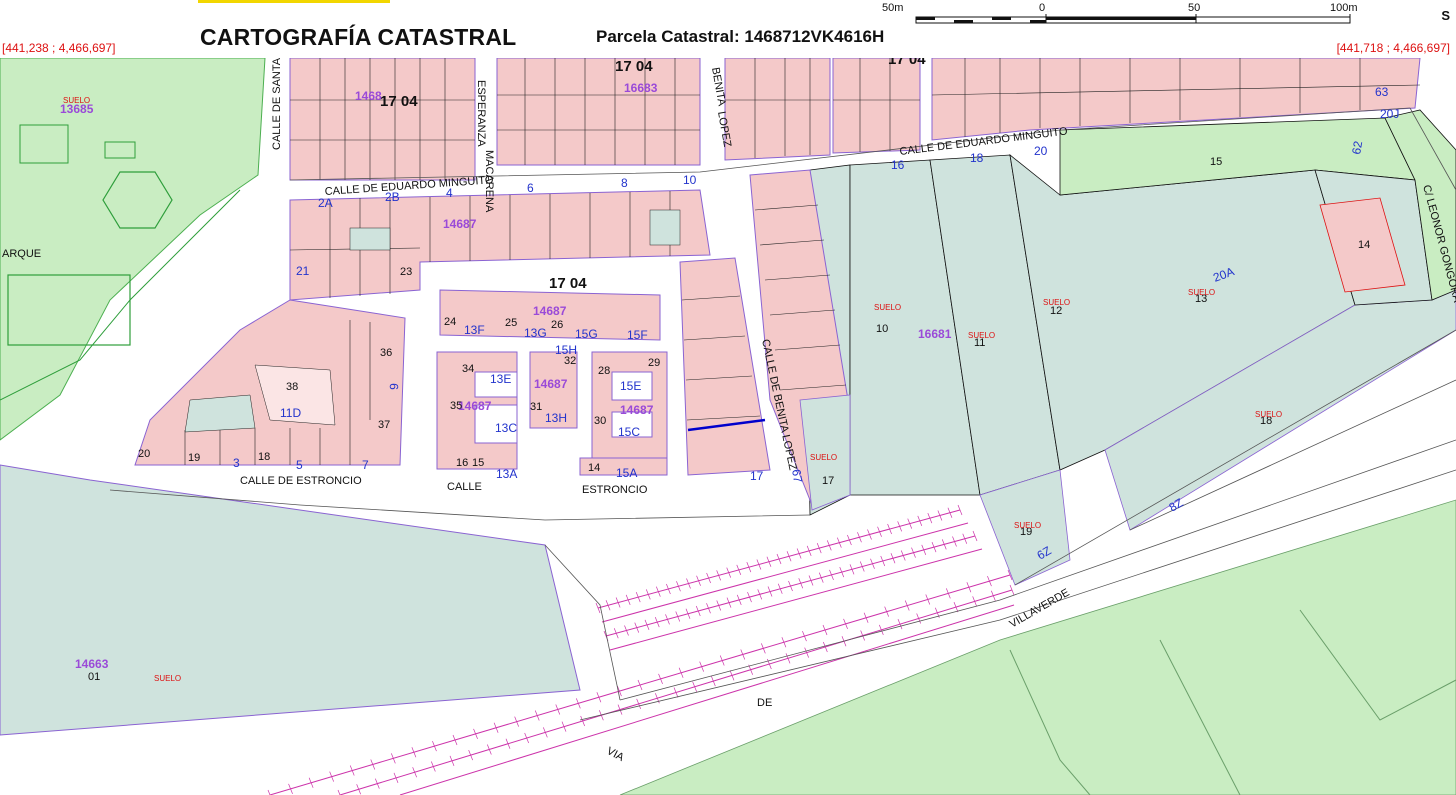 The height and width of the screenshot is (795, 1456). I want to click on plot-number-26: 26, so click(557, 325).